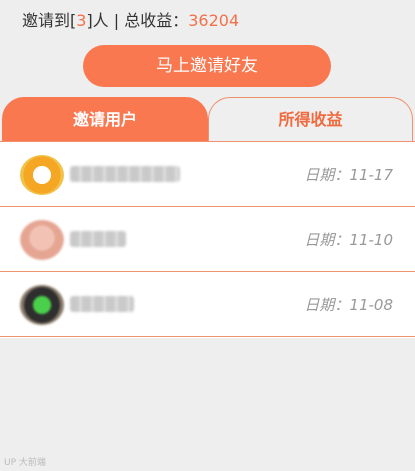 The height and width of the screenshot is (471, 415). I want to click on invite-date: 日期：11-17, so click(348, 175).